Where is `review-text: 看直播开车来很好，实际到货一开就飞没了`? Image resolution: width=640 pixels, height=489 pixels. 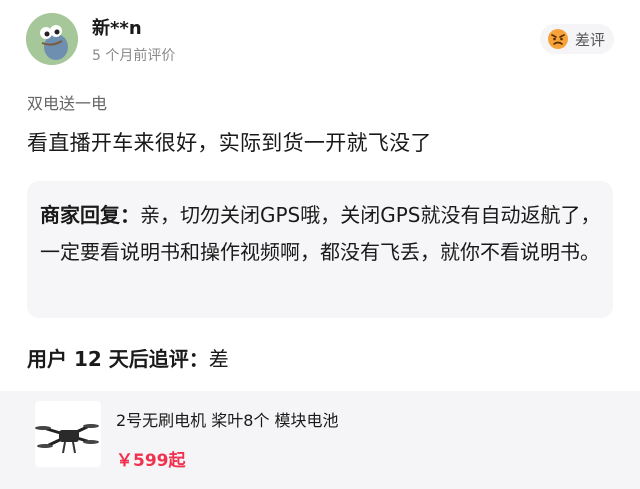 review-text: 看直播开车来很好，实际到货一开就飞没了 is located at coordinates (229, 143).